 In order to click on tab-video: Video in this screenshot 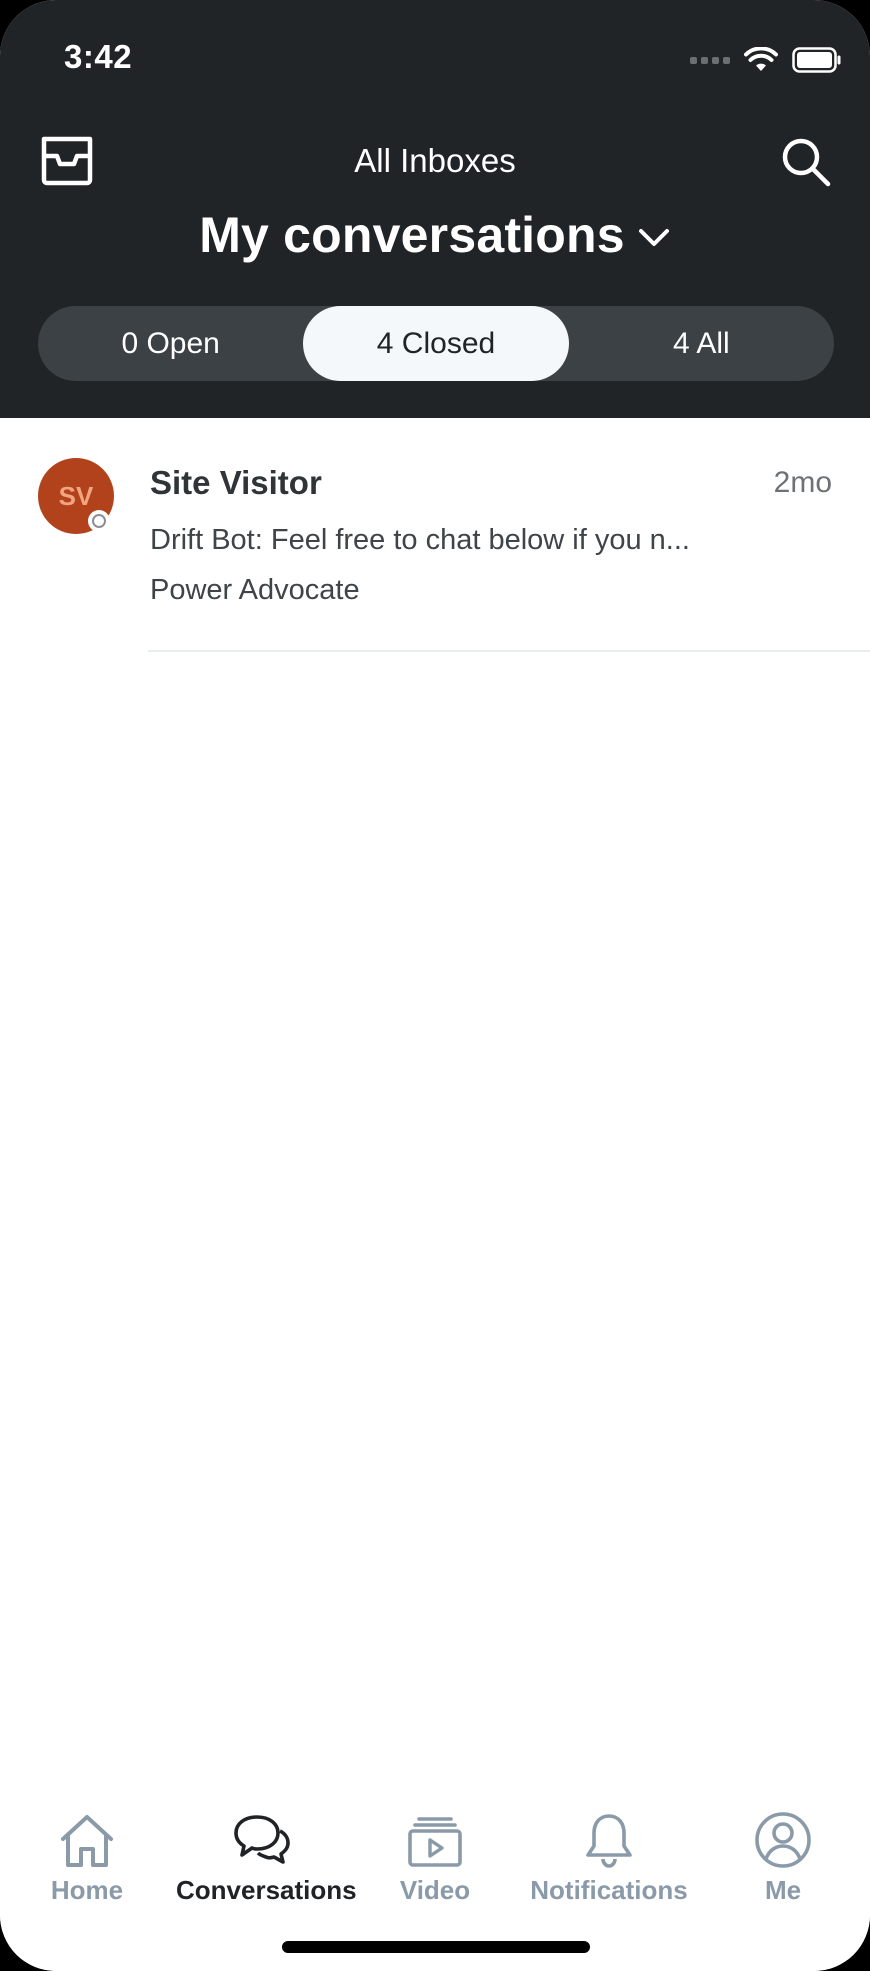, I will do `click(435, 1858)`.